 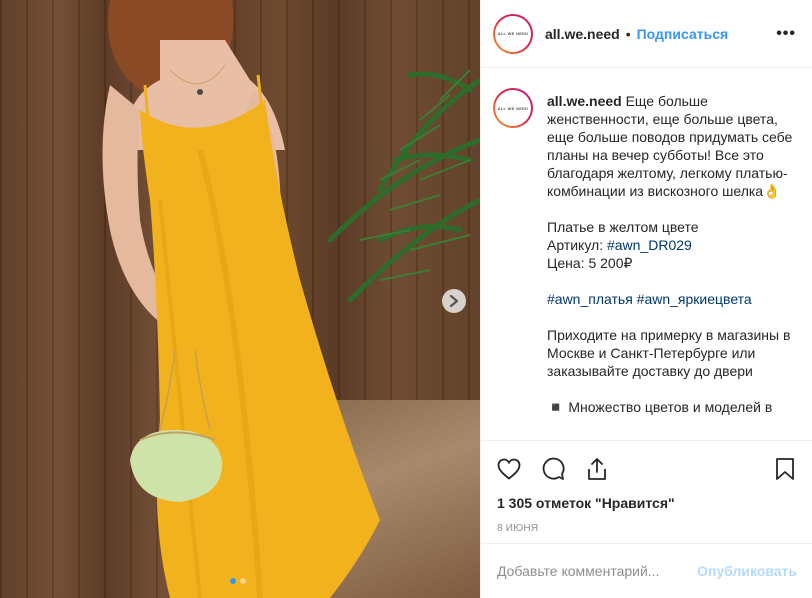 What do you see at coordinates (646, 469) in the screenshot?
I see `action-bar` at bounding box center [646, 469].